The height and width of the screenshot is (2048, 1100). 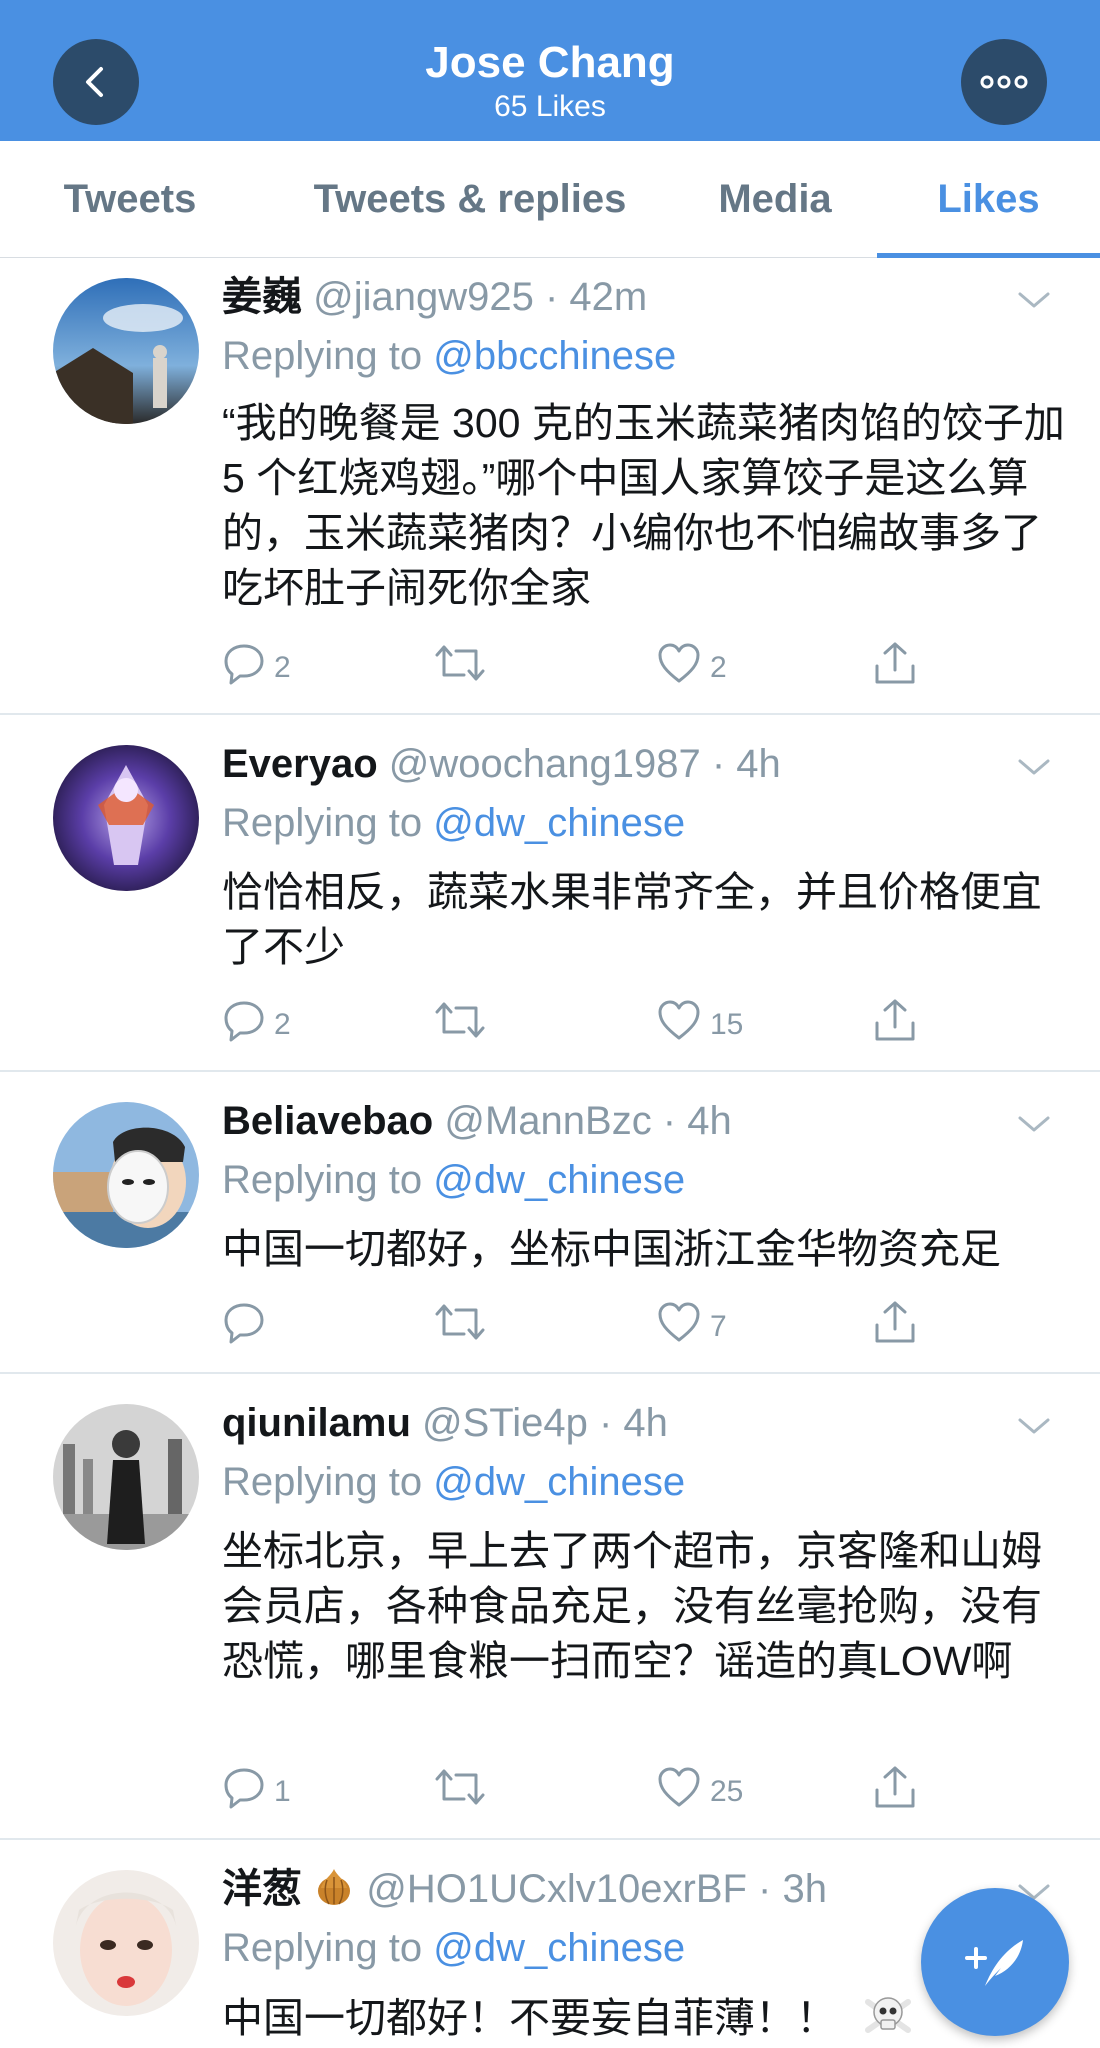 I want to click on tweet-actions: 2 2, so click(x=622, y=663).